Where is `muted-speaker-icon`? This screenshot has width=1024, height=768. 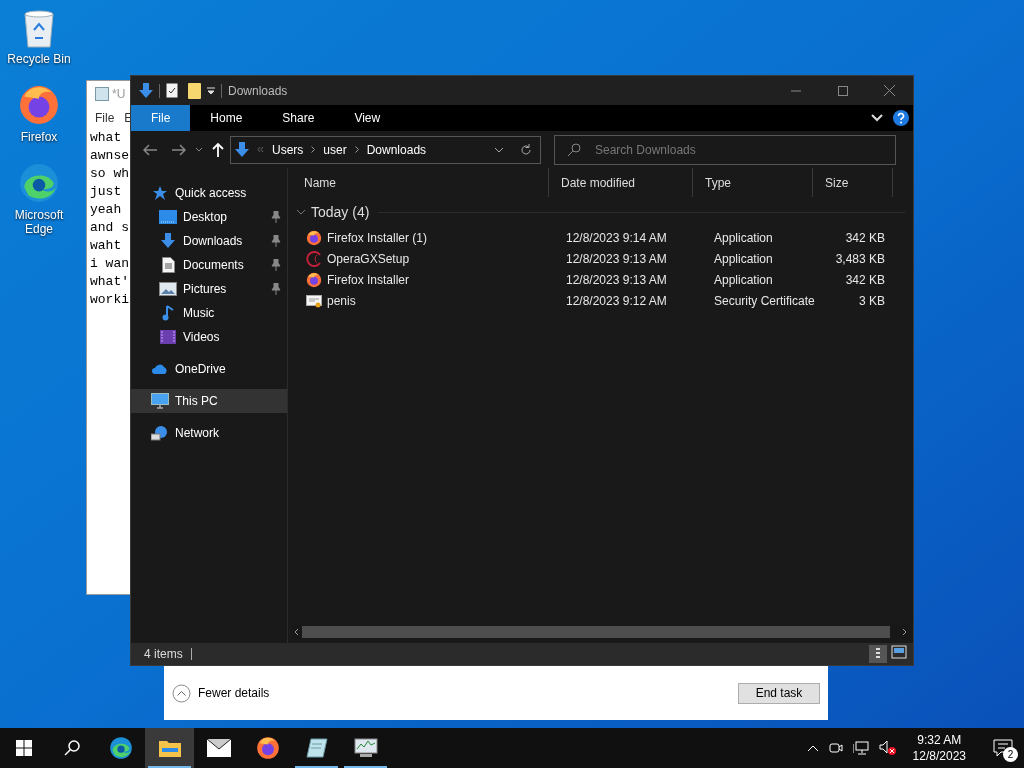
muted-speaker-icon is located at coordinates (887, 748).